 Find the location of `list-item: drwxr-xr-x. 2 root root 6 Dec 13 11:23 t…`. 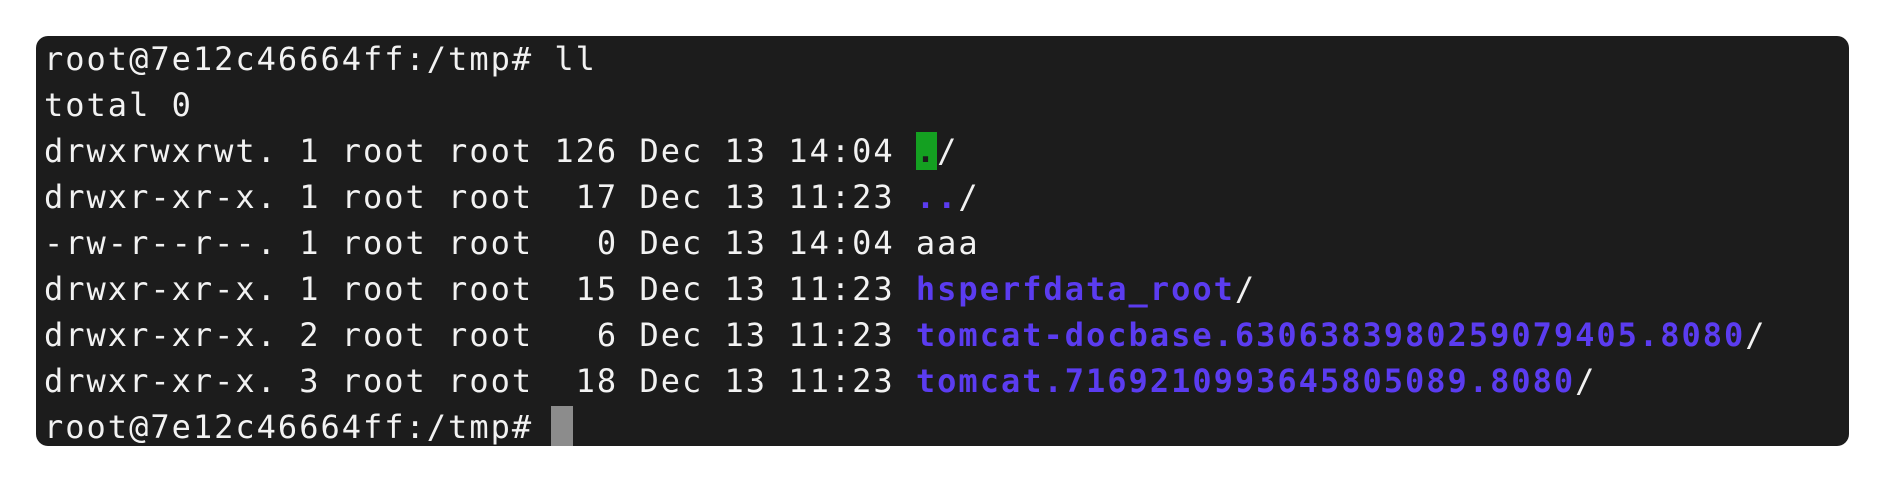

list-item: drwxr-xr-x. 2 root root 6 Dec 13 11:23 t… is located at coordinates (946, 335).